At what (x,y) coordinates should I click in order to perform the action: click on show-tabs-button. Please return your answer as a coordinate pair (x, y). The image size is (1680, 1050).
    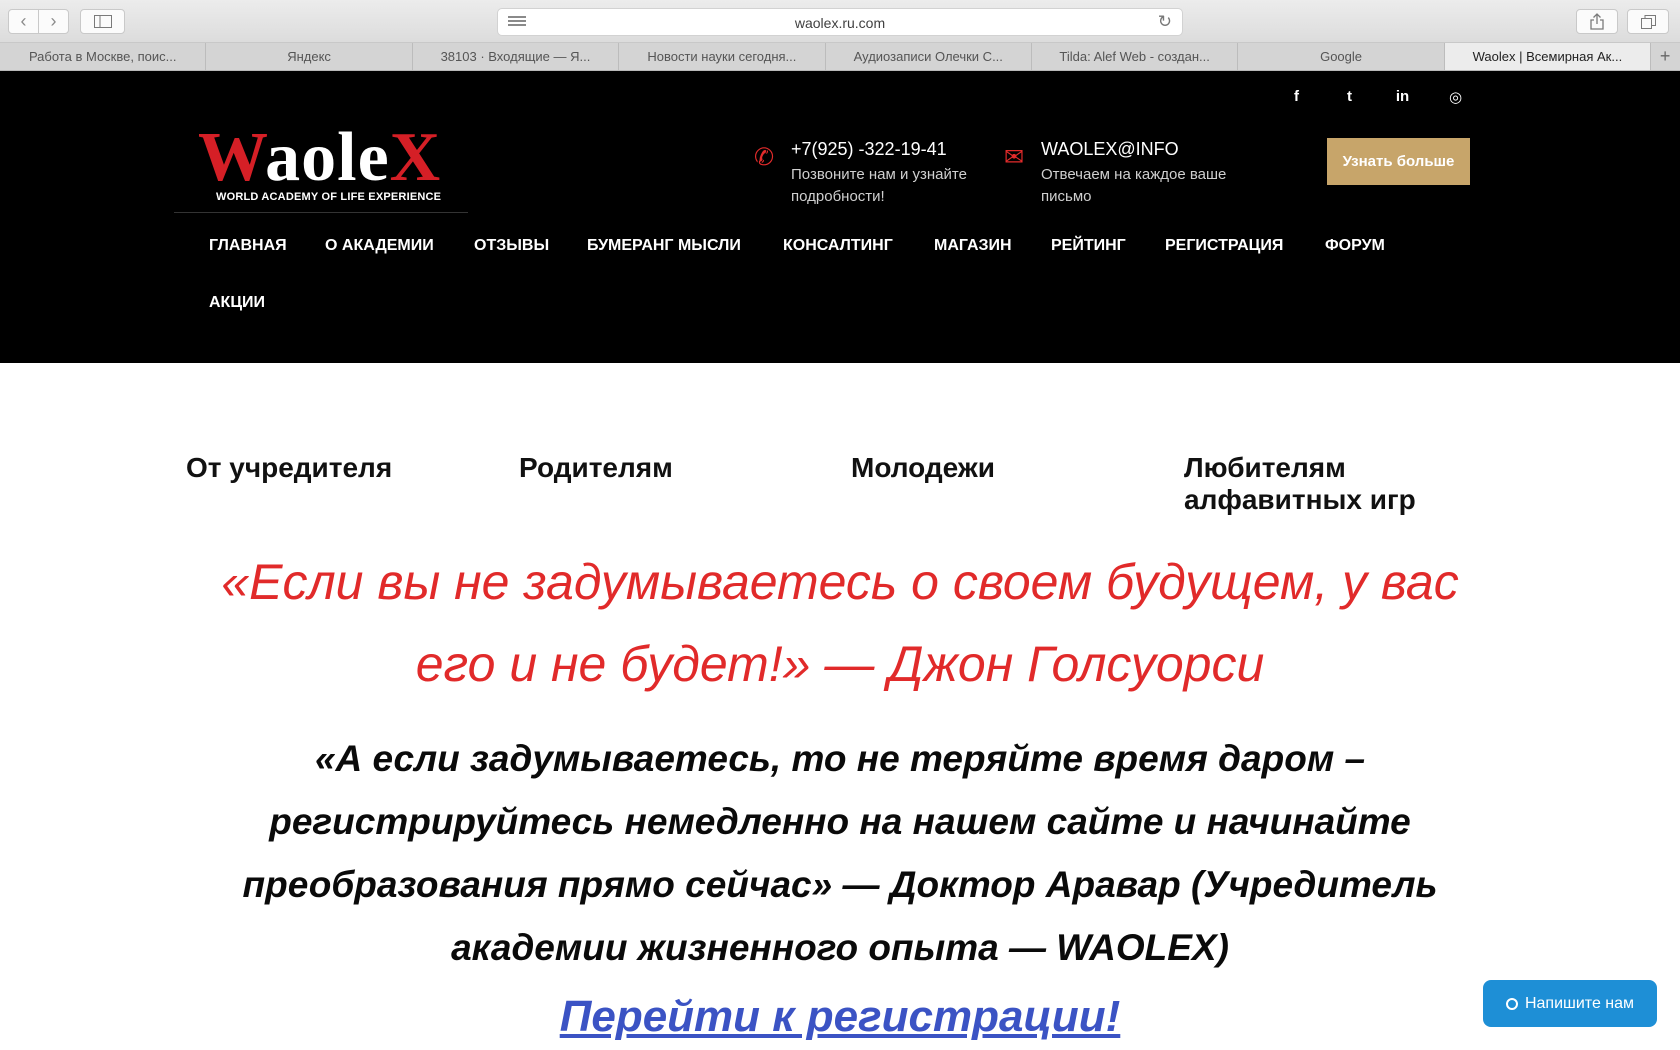
    Looking at the image, I should click on (1648, 21).